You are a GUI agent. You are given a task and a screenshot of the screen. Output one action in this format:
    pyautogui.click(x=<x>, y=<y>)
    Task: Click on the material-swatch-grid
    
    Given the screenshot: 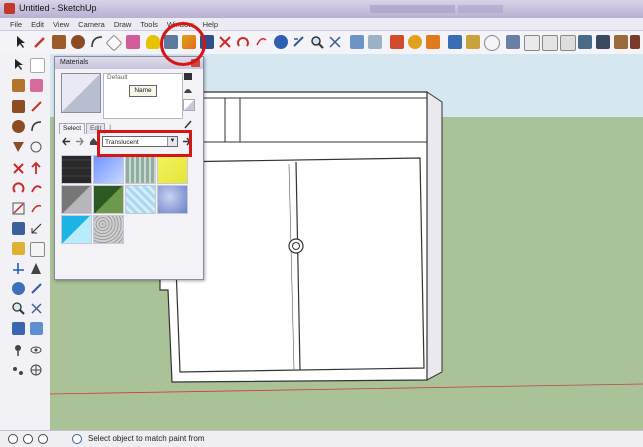 What is the action you would take?
    pyautogui.click(x=124, y=201)
    